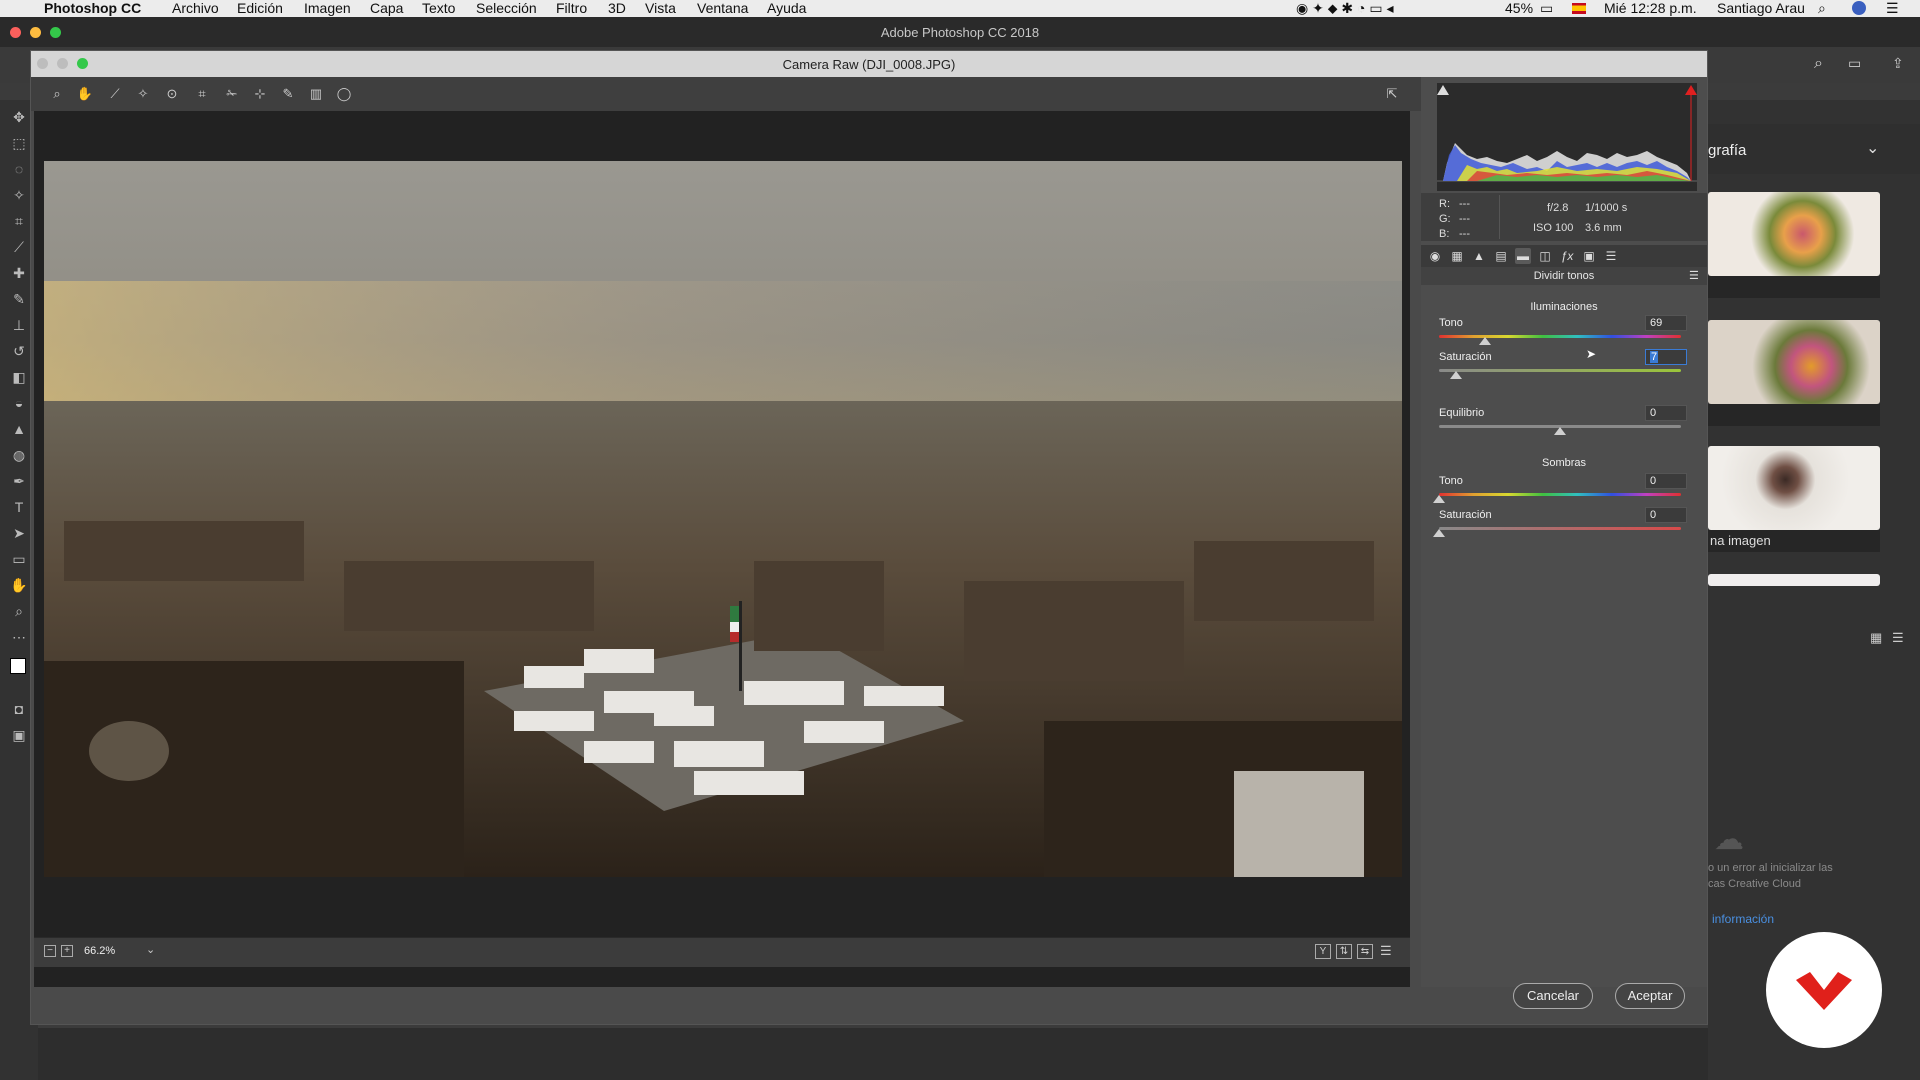  Describe the element at coordinates (344, 94) in the screenshot. I see `radial-filter-icon: ◯` at that location.